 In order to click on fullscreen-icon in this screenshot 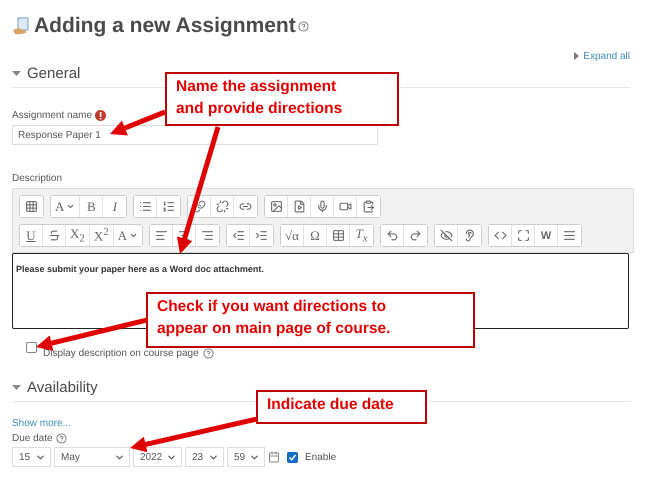, I will do `click(523, 235)`.